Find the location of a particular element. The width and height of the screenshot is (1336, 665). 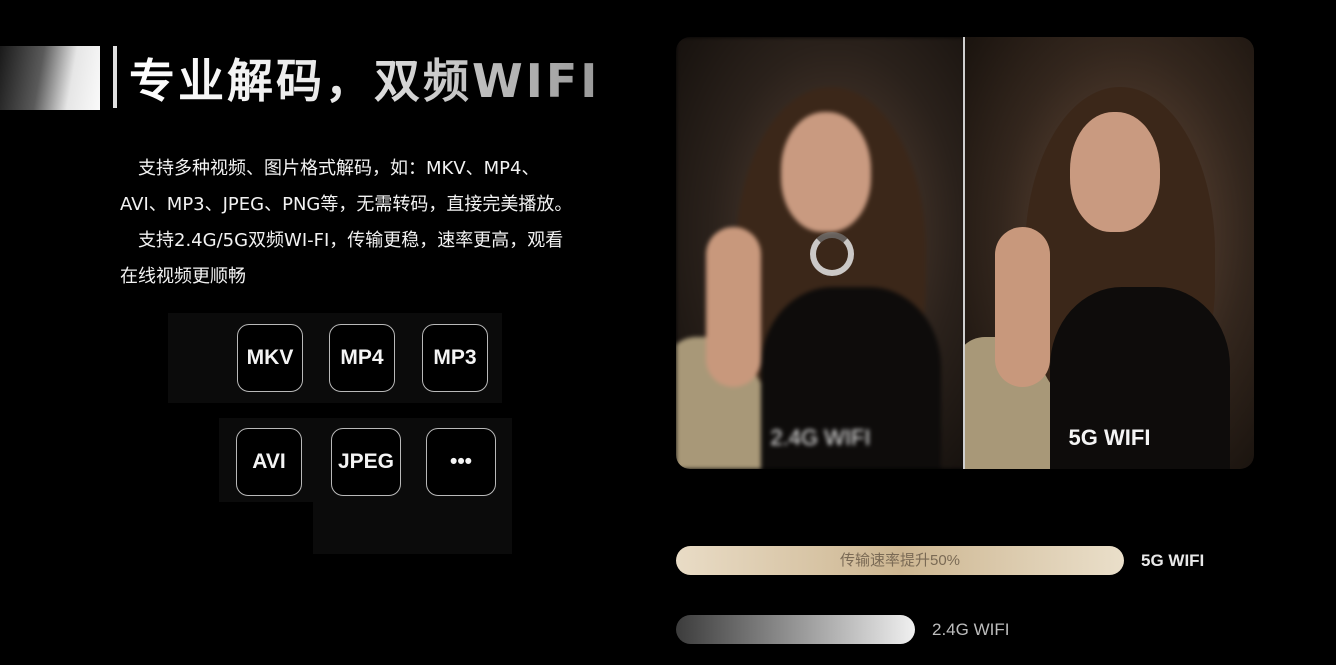

title-accent-block is located at coordinates (50, 78).